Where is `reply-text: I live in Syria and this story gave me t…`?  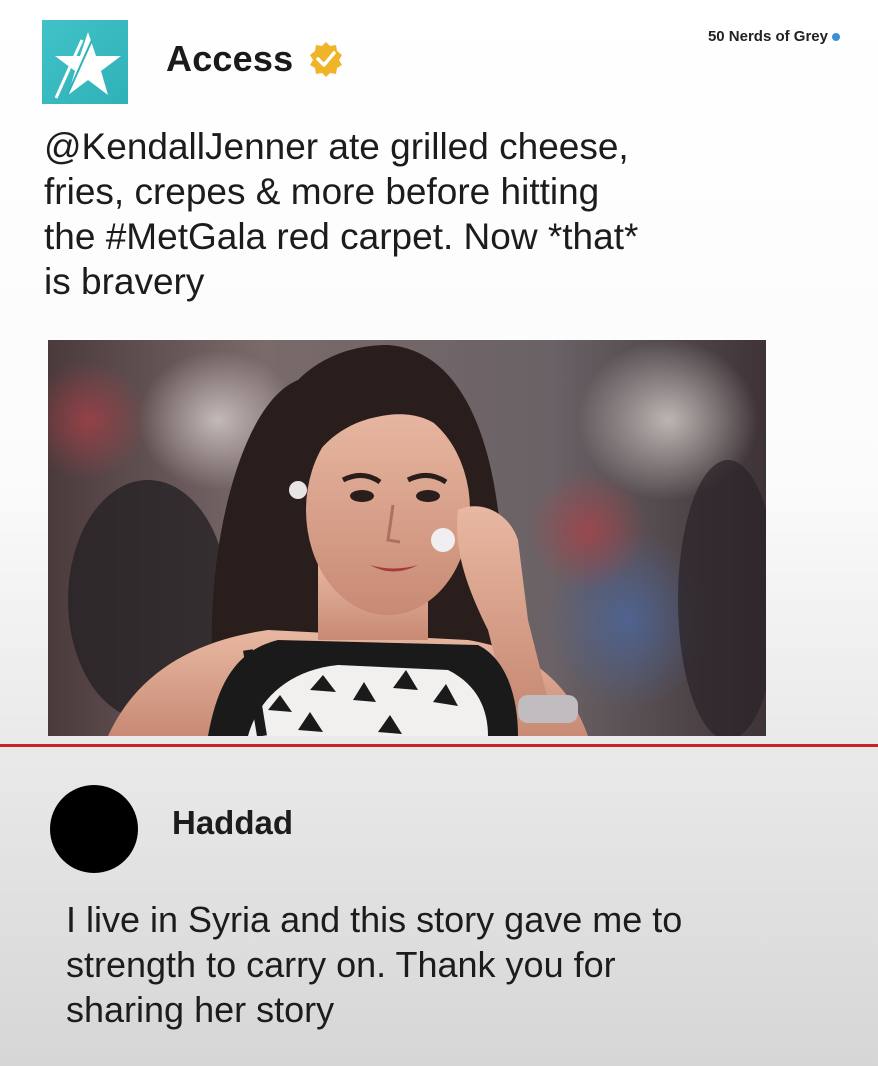 reply-text: I live in Syria and this story gave me t… is located at coordinates (374, 964).